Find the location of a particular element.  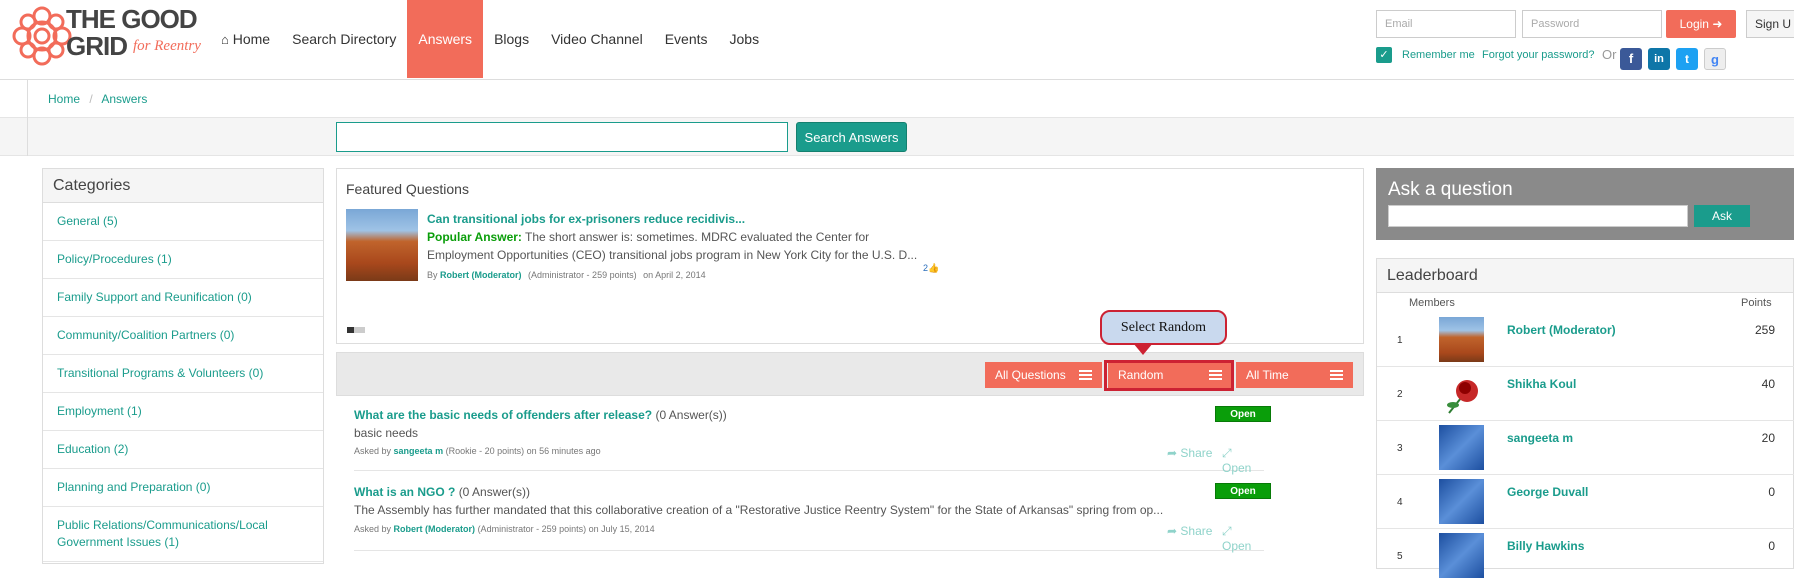

forgot-password-link: Forgot your password? is located at coordinates (1538, 55).